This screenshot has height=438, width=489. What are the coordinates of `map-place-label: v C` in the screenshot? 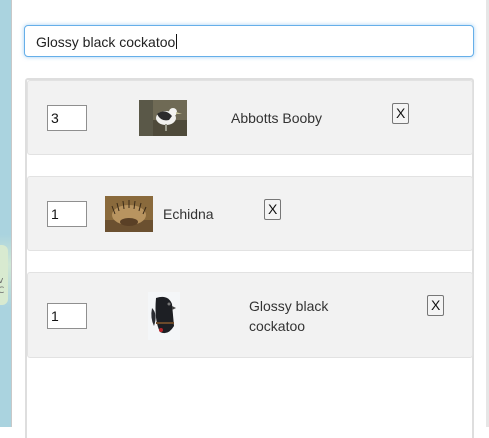 It's located at (5, 286).